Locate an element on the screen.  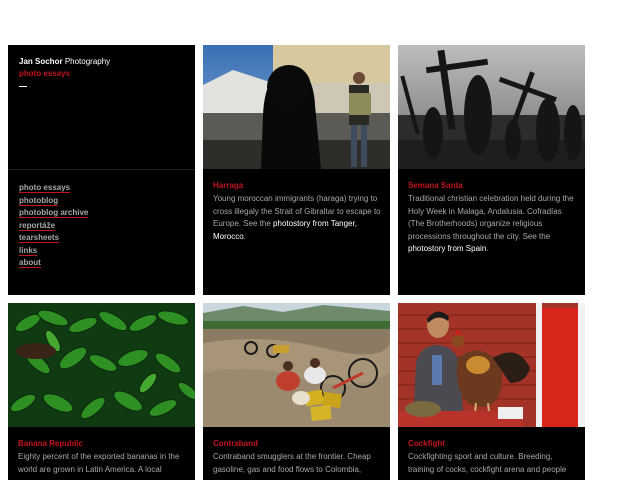
contraband-photo is located at coordinates (296, 365).